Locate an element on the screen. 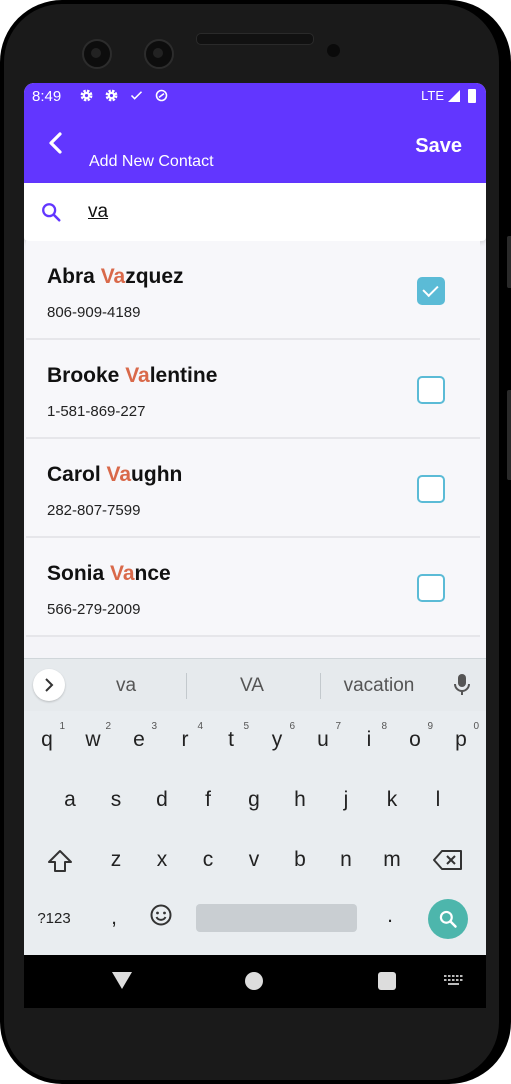  key-l: l is located at coordinates (438, 800).